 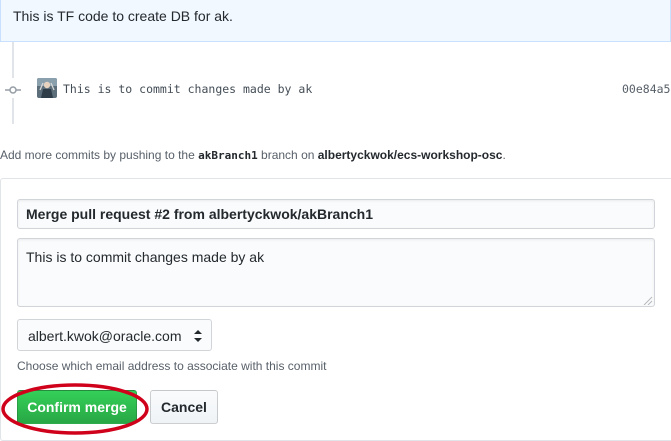 What do you see at coordinates (335, 21) in the screenshot?
I see `commit-description-box: This is TF code to create DB for ak.` at bounding box center [335, 21].